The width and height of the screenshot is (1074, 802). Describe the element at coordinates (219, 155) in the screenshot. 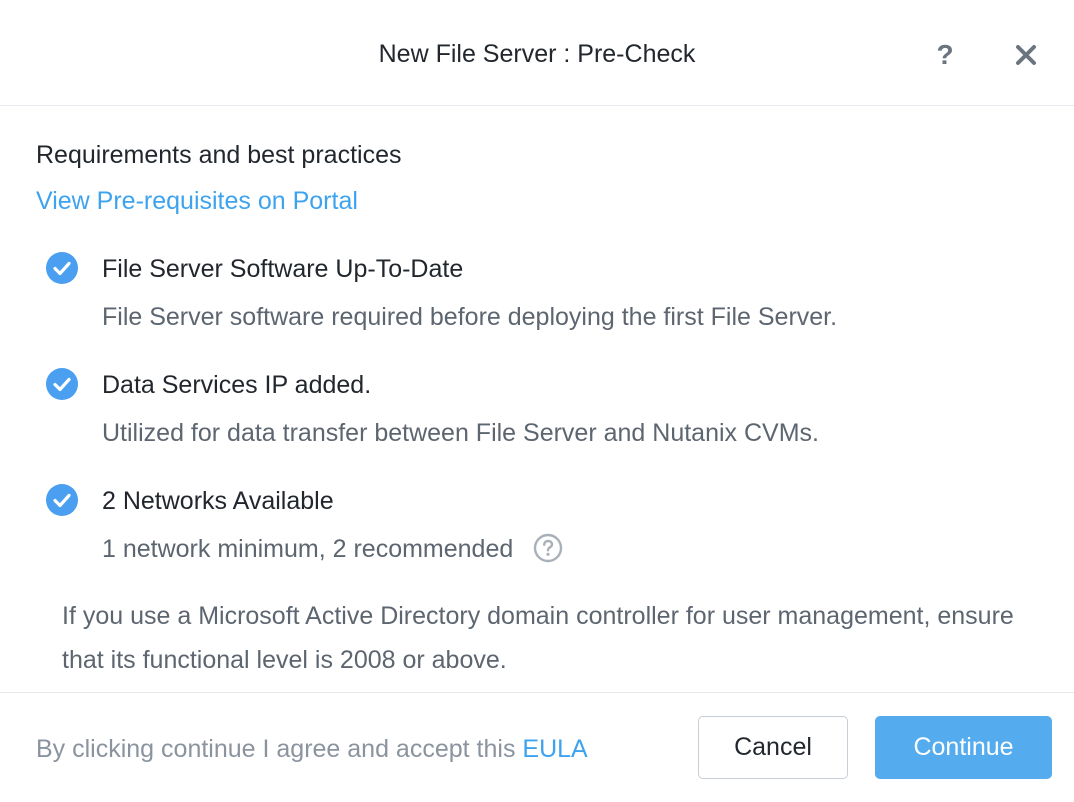

I see `requirements-heading: Requirements and best practices` at that location.